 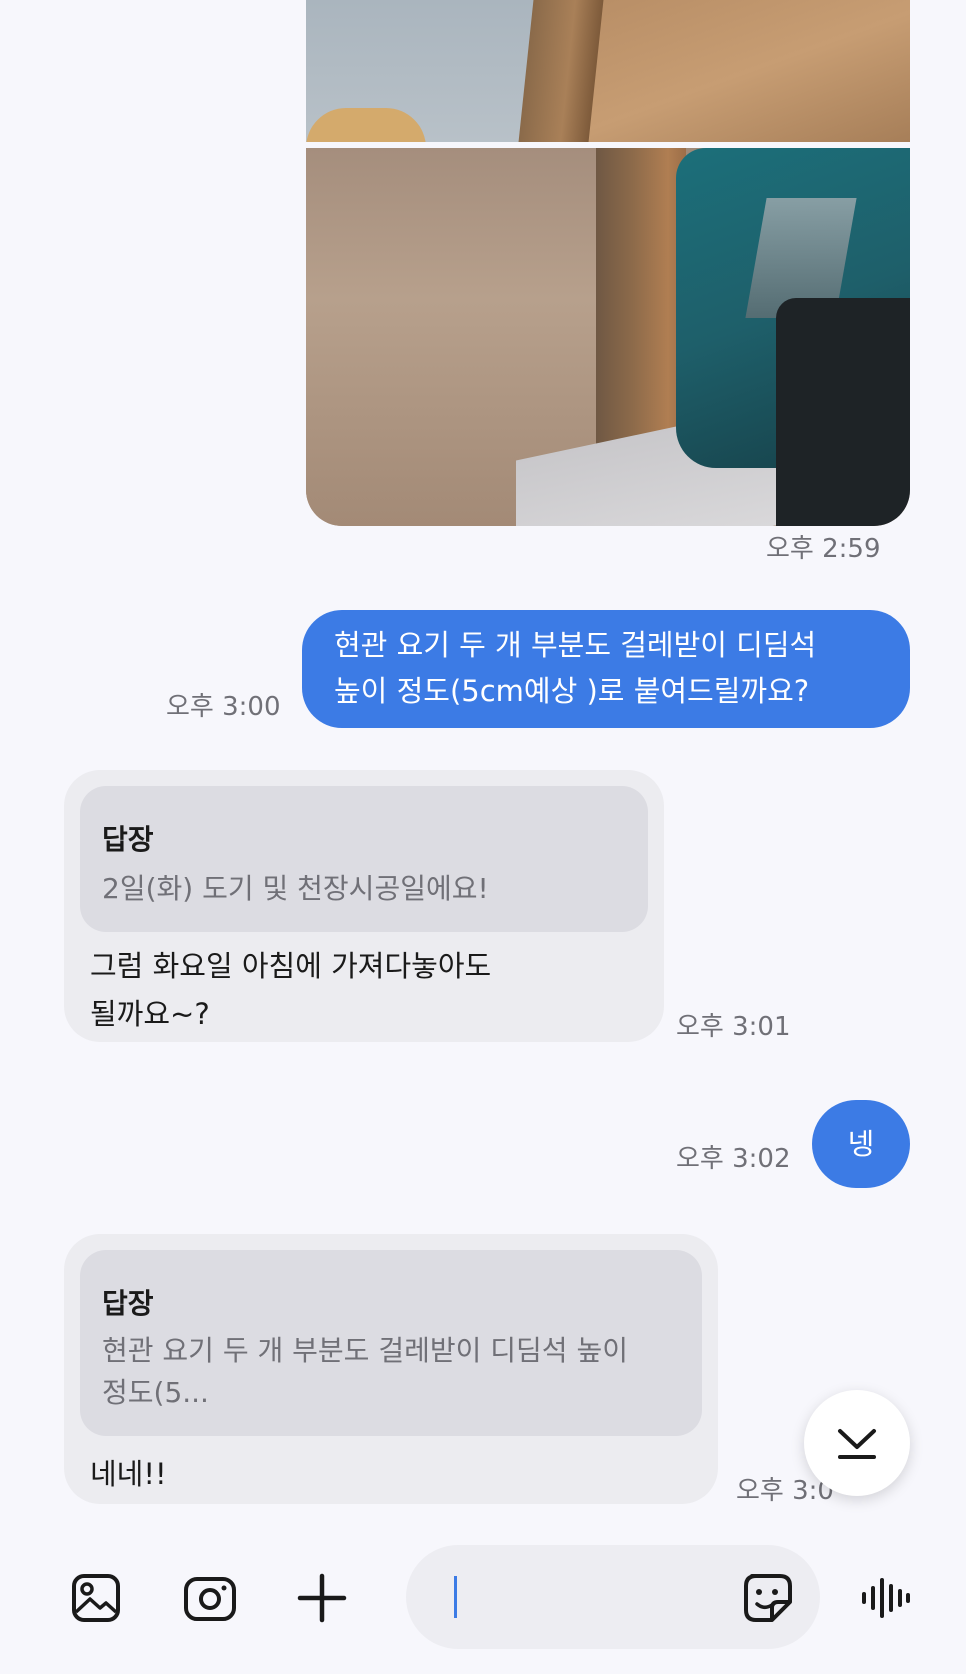 I want to click on plus-button, so click(x=322, y=1598).